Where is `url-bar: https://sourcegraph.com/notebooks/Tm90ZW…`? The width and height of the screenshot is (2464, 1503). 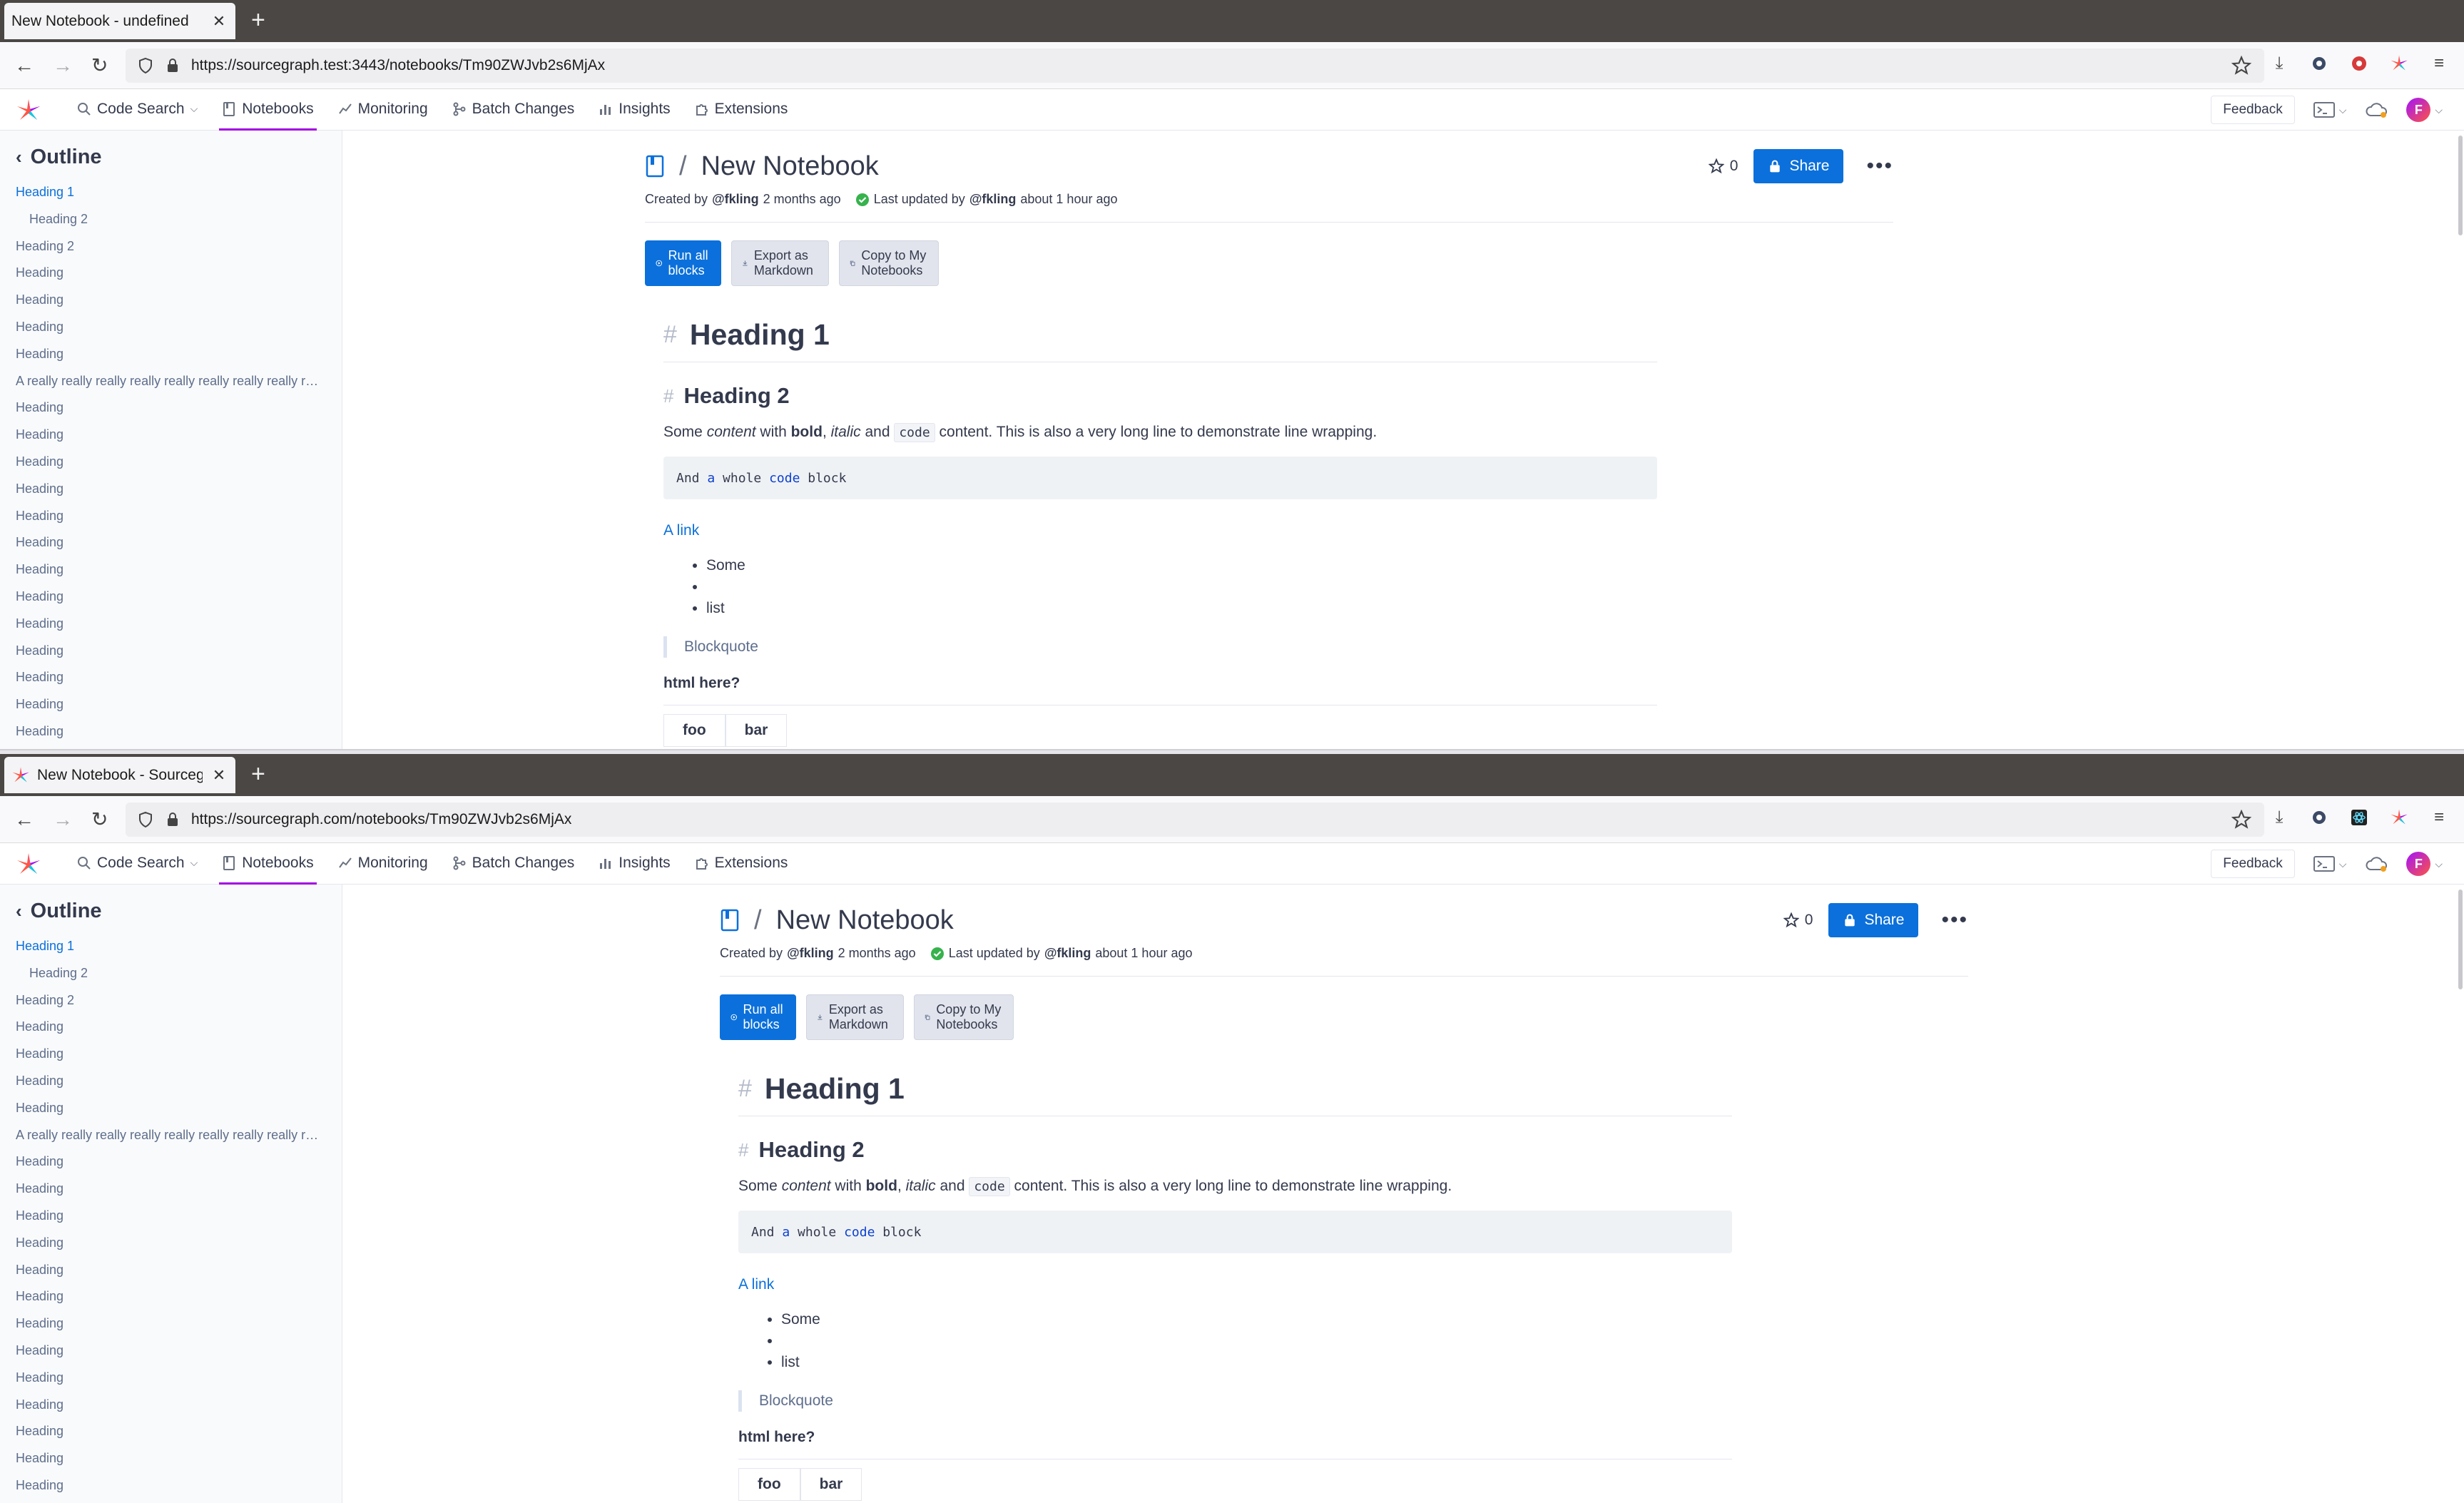 url-bar: https://sourcegraph.com/notebooks/Tm90ZW… is located at coordinates (1195, 820).